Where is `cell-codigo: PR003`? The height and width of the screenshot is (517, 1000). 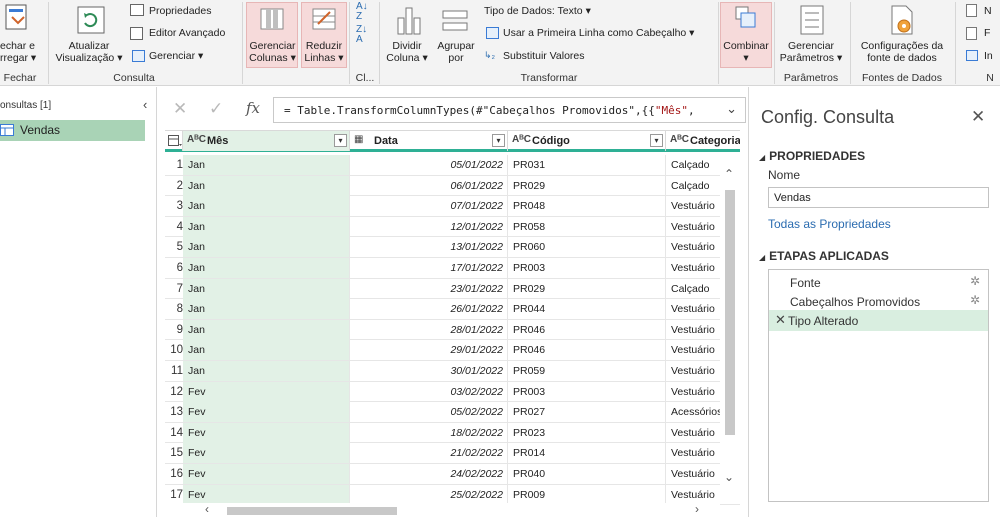 cell-codigo: PR003 is located at coordinates (587, 391).